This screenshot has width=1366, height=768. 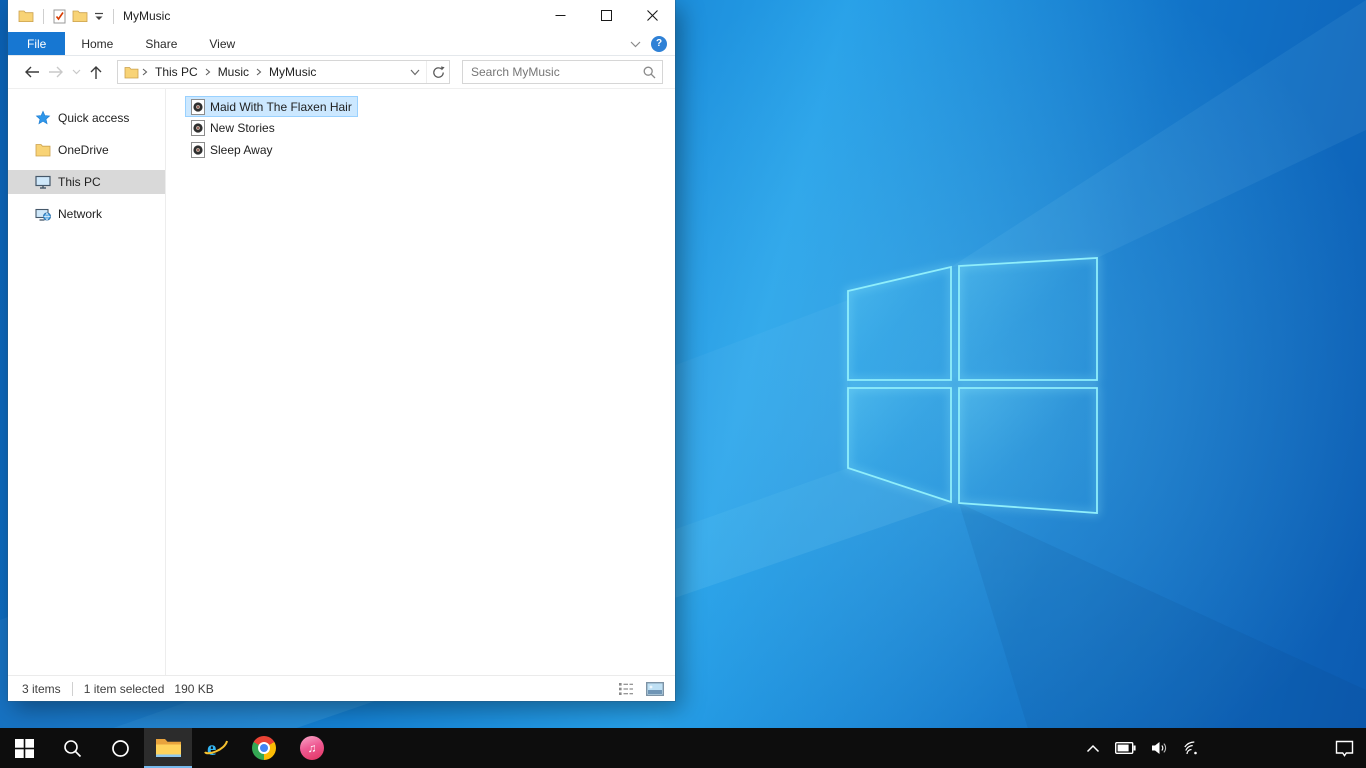 What do you see at coordinates (41, 688) in the screenshot?
I see `items-count: 3 items` at bounding box center [41, 688].